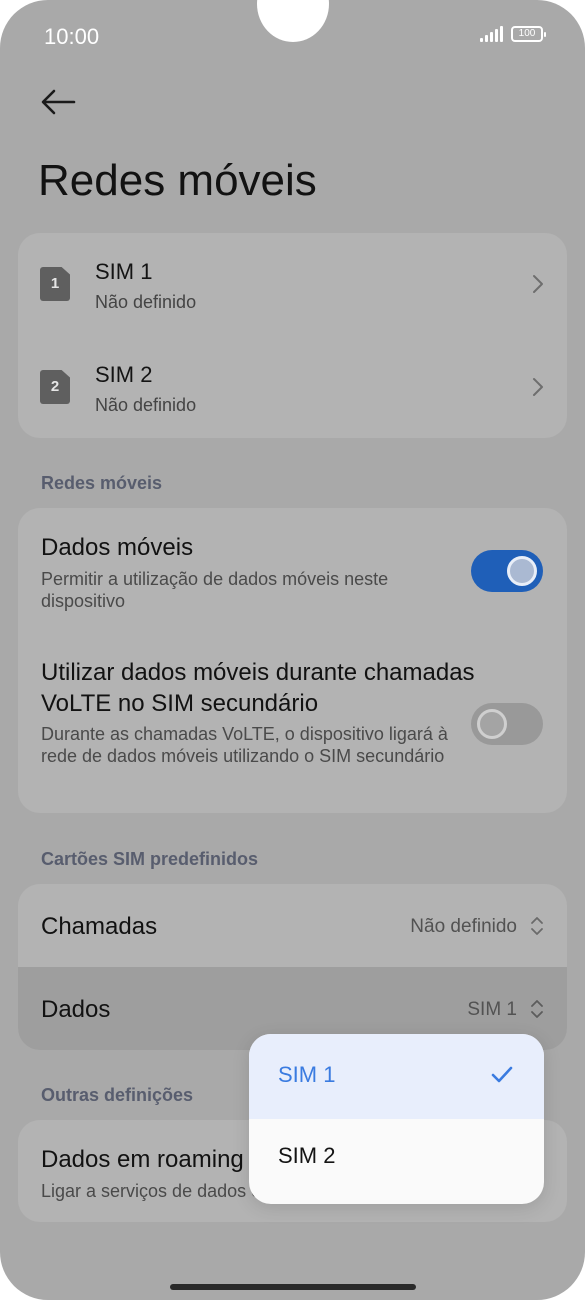 Image resolution: width=585 pixels, height=1300 pixels. Describe the element at coordinates (76, 1009) in the screenshot. I see `data-label: Dados` at that location.